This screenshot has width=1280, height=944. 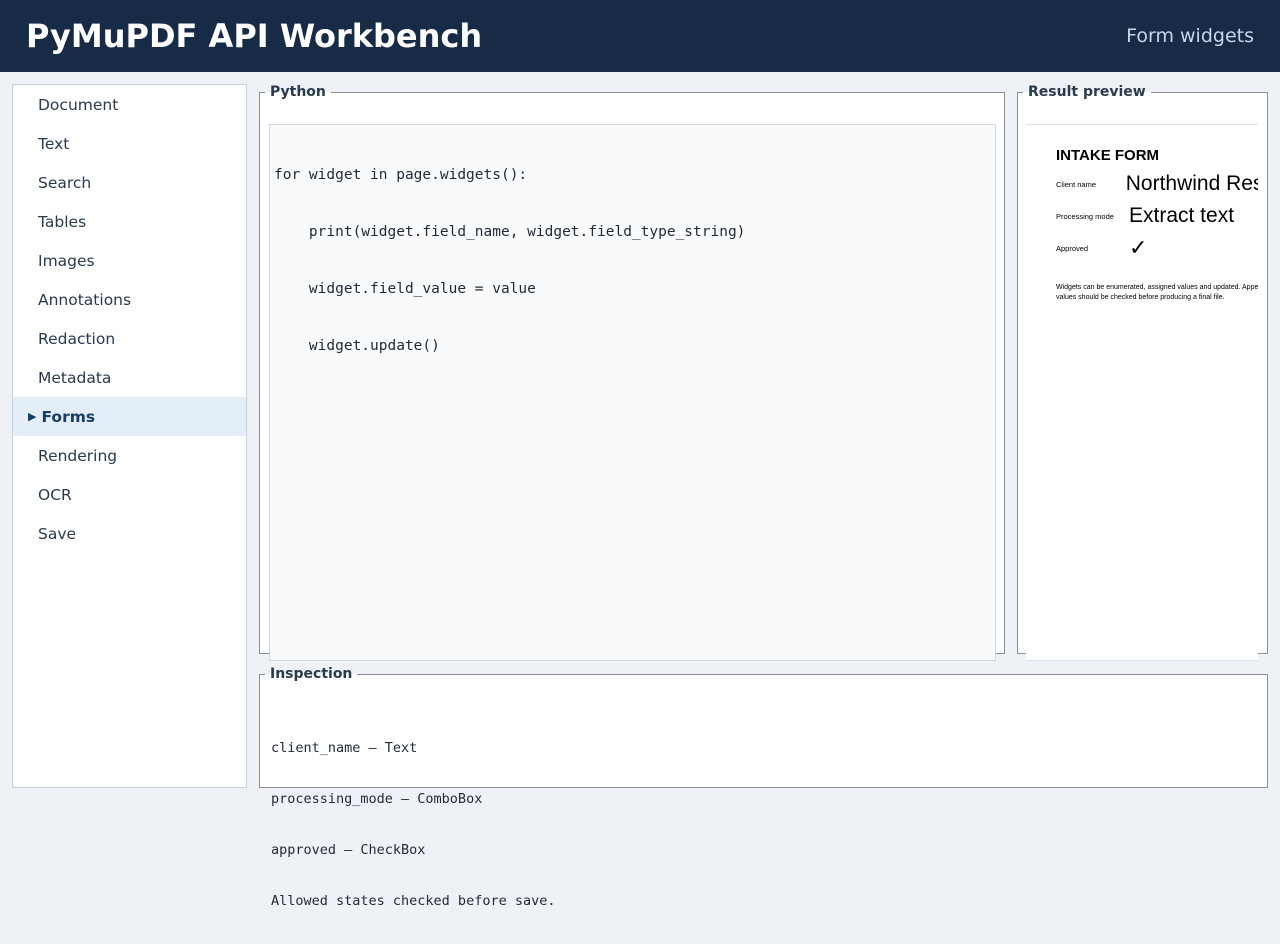 I want to click on sidebar-item-label: Annotations, so click(x=85, y=299).